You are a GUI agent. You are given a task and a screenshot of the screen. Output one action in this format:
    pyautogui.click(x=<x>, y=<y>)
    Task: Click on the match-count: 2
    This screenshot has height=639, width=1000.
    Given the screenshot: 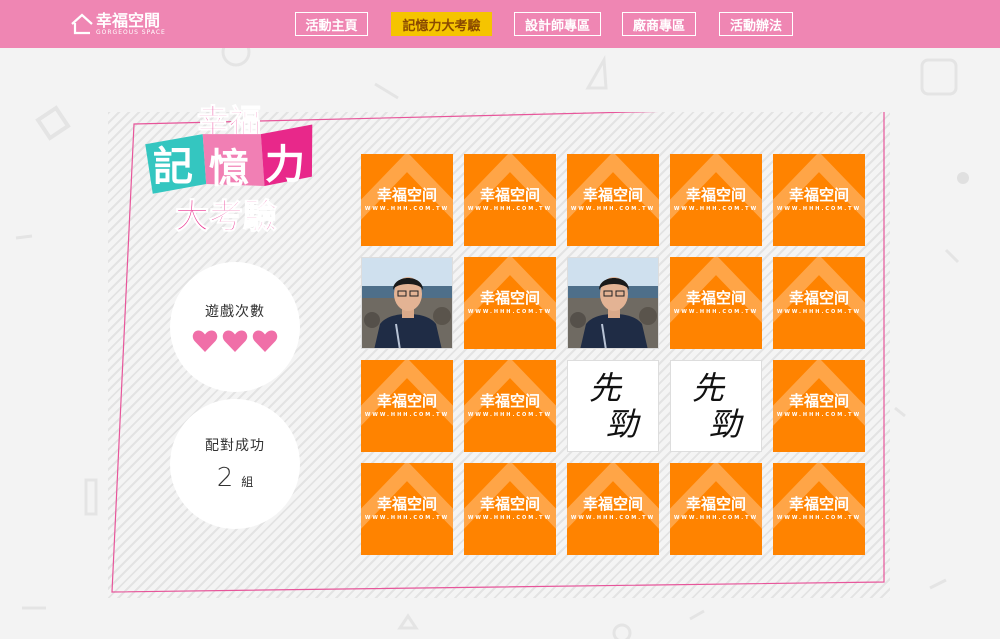 What is the action you would take?
    pyautogui.click(x=225, y=478)
    